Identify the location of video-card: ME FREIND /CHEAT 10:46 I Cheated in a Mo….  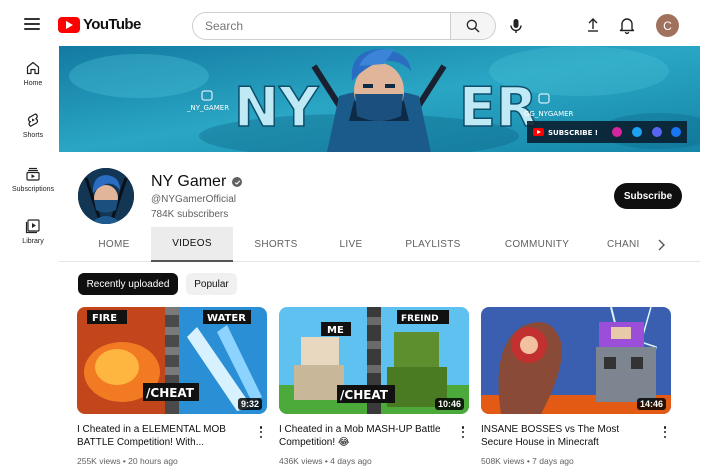
(374, 386).